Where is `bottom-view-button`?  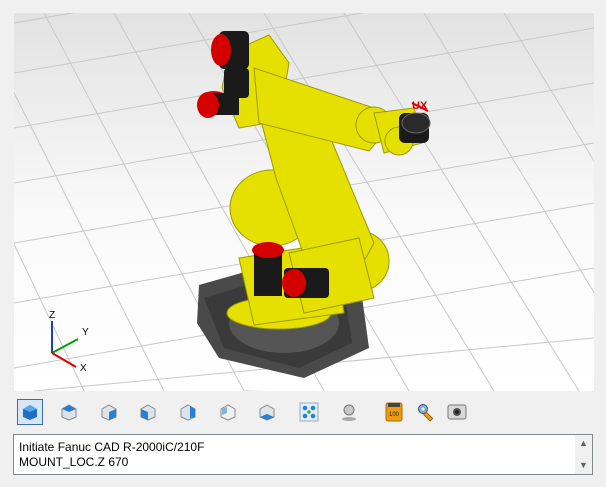 bottom-view-button is located at coordinates (267, 412).